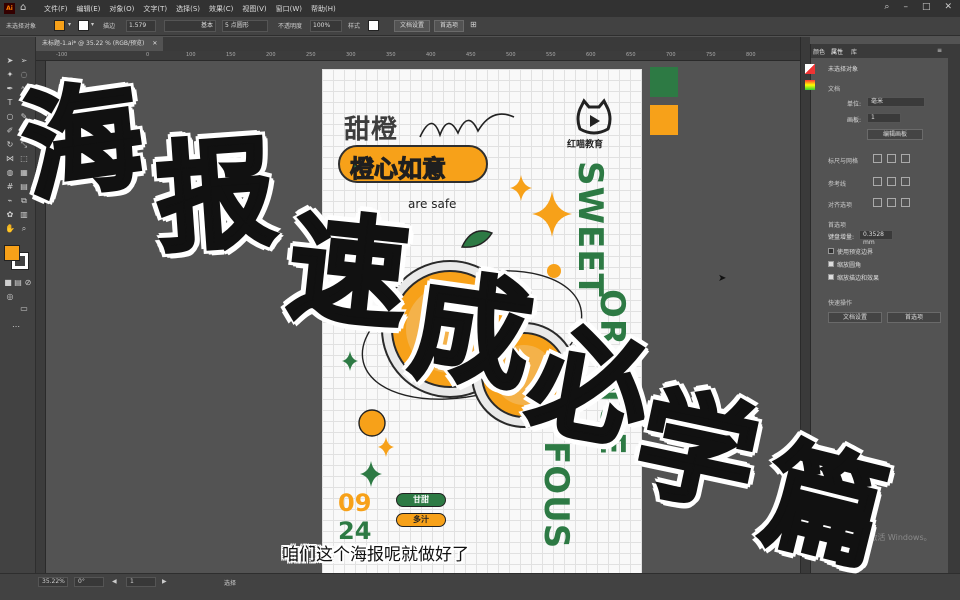 Image resolution: width=960 pixels, height=600 pixels. Describe the element at coordinates (10, 201) in the screenshot. I see `eyedropper-icon: ⌁` at that location.